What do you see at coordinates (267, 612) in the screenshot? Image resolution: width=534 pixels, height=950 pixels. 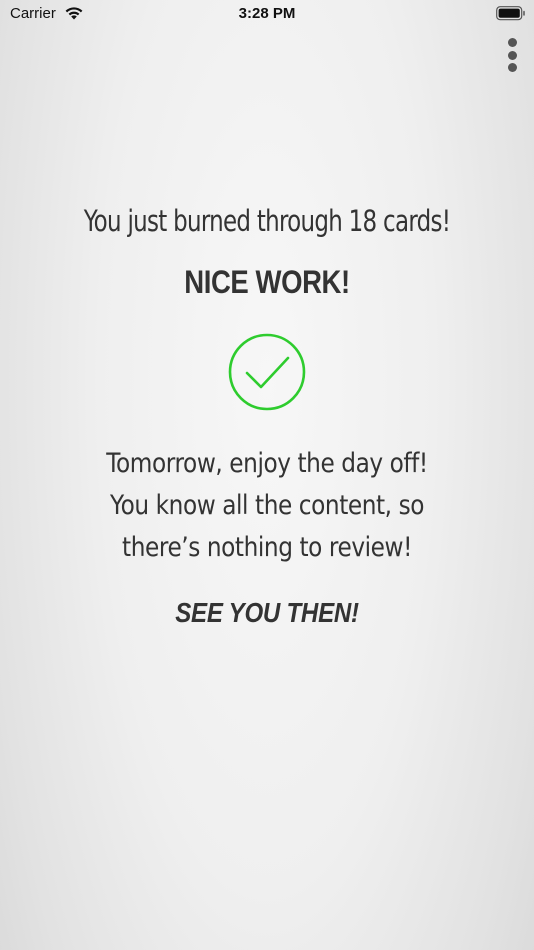 I see `signoff-text: SEE YOU THEN!` at bounding box center [267, 612].